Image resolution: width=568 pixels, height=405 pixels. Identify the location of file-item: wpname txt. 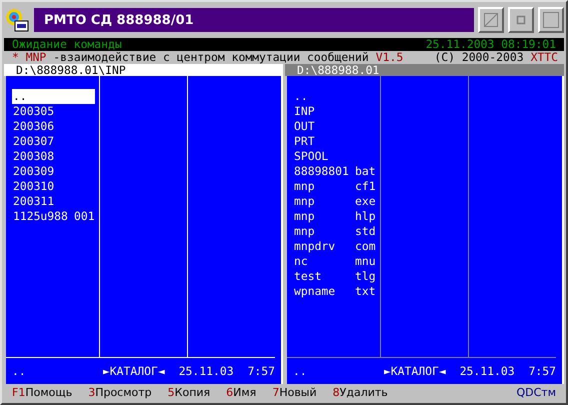
(334, 291).